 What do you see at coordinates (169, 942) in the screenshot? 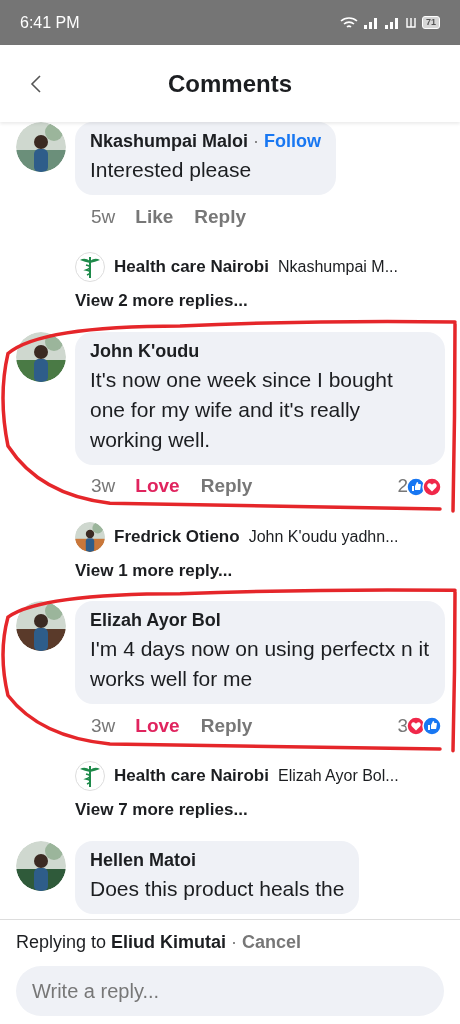
I see `reply-target-name: Eliud Kimutai` at bounding box center [169, 942].